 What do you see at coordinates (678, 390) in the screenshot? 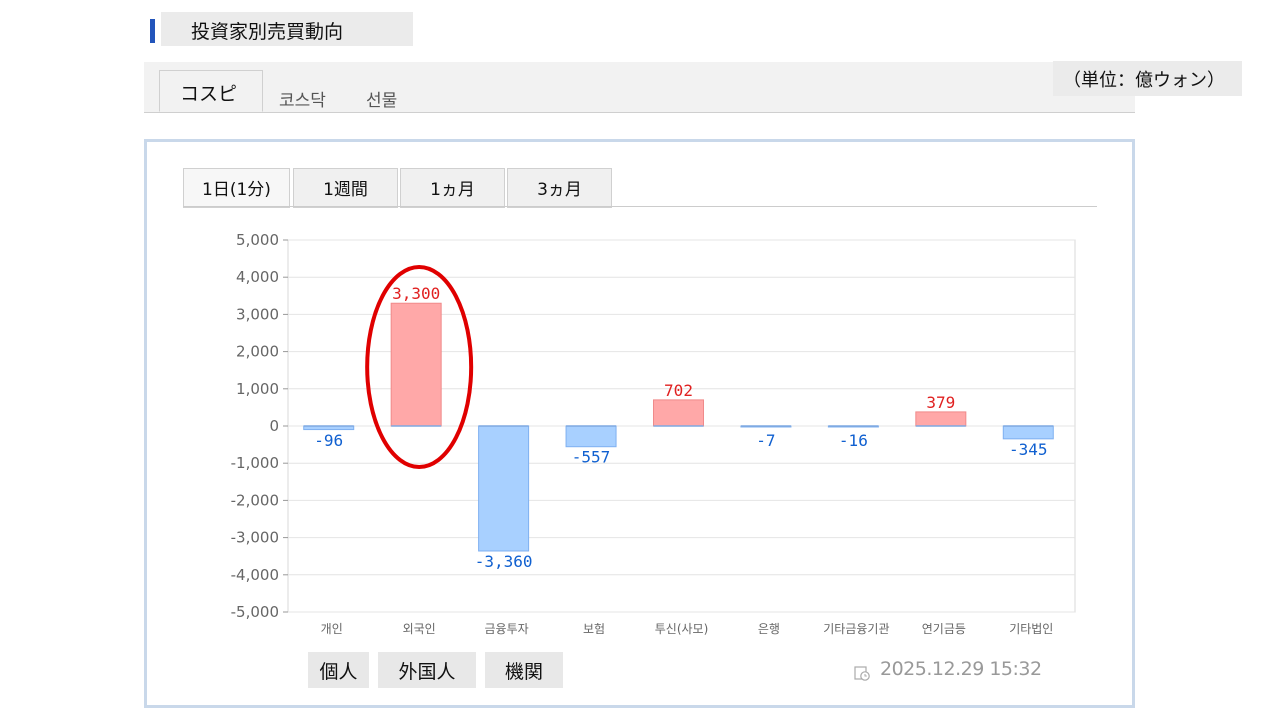
I see `bar-value-label: 702` at bounding box center [678, 390].